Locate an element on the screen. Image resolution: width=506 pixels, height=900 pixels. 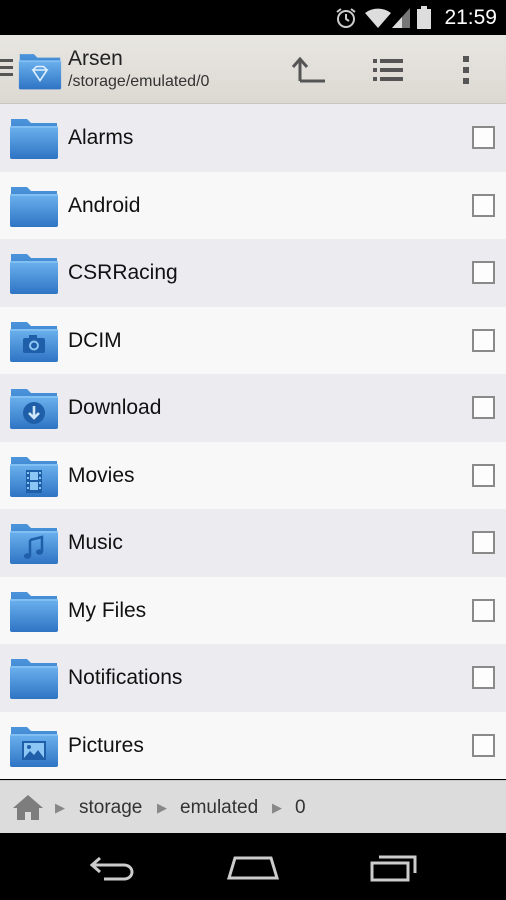
drawer-menu-icon is located at coordinates (7, 70).